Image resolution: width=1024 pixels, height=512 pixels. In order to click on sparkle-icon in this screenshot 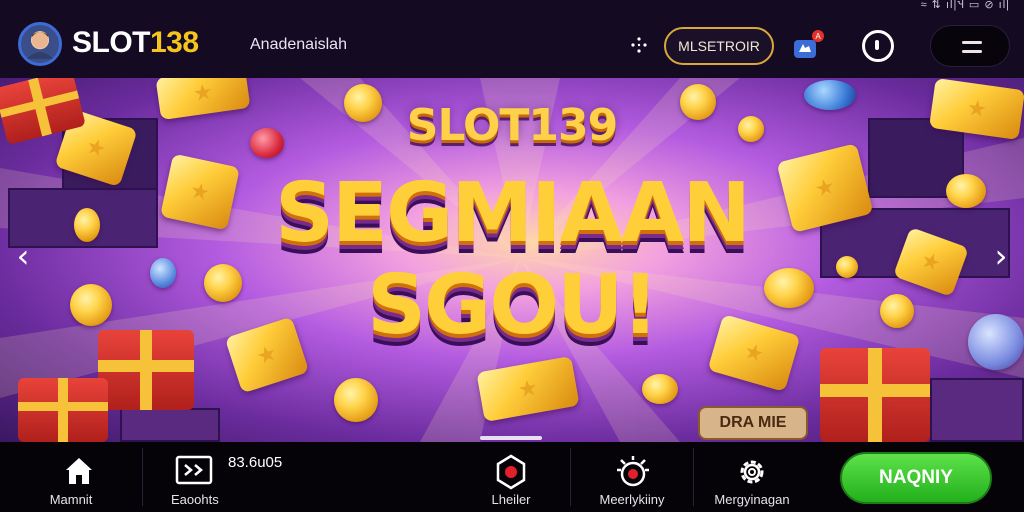, I will do `click(639, 45)`.